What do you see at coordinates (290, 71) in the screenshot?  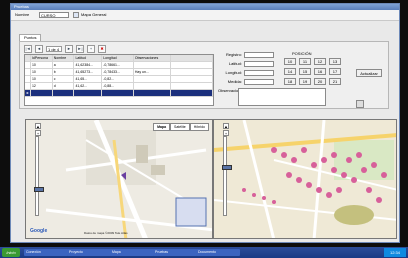 I see `position-button: 14` at bounding box center [290, 71].